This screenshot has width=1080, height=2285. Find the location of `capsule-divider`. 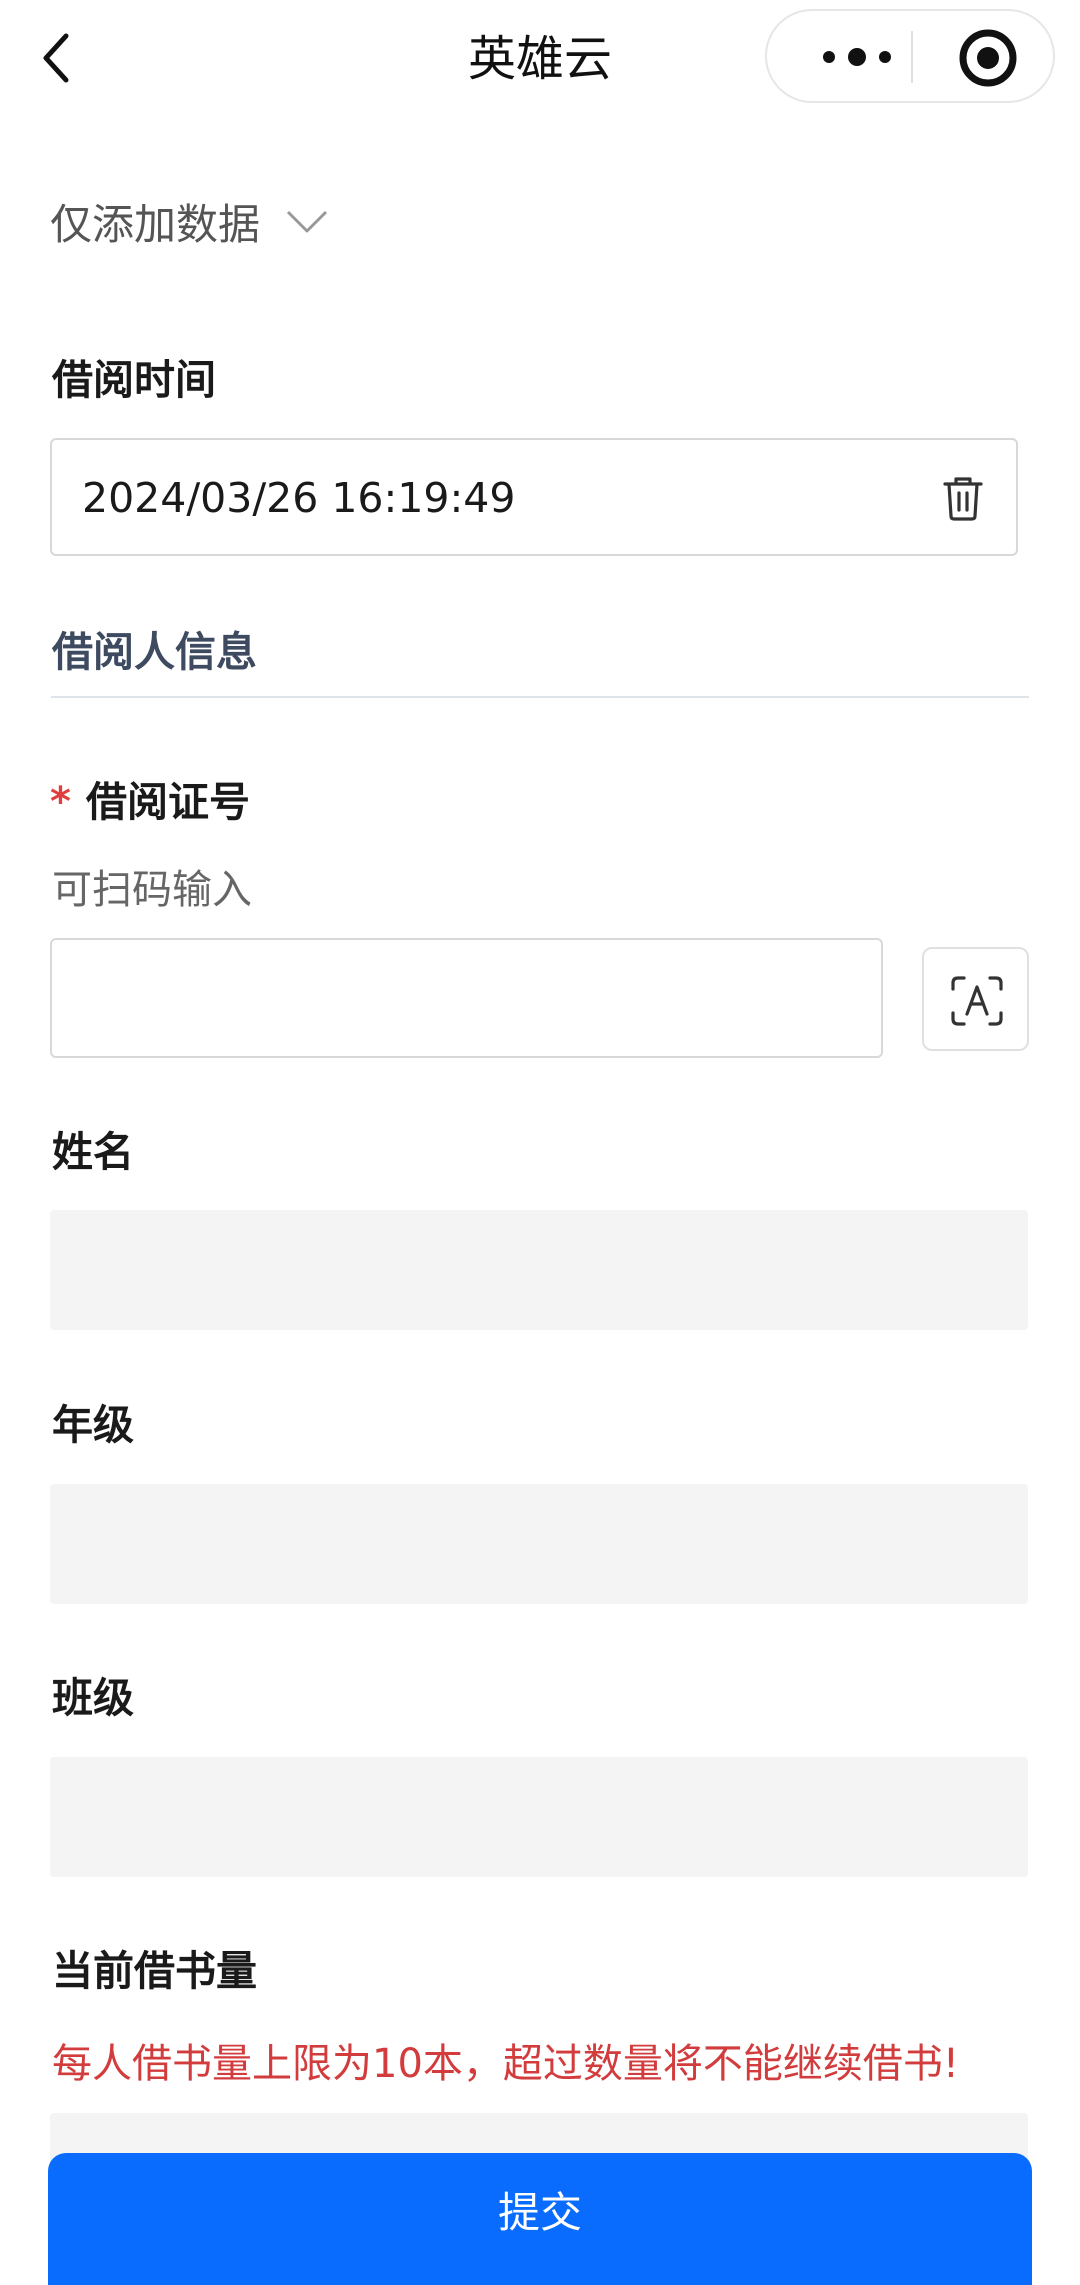

capsule-divider is located at coordinates (912, 57).